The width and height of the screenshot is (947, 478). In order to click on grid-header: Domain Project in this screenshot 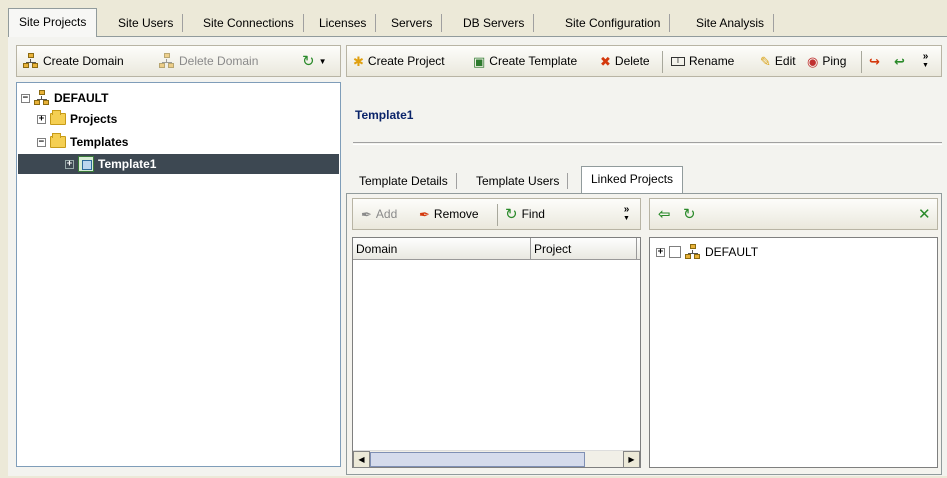, I will do `click(496, 249)`.